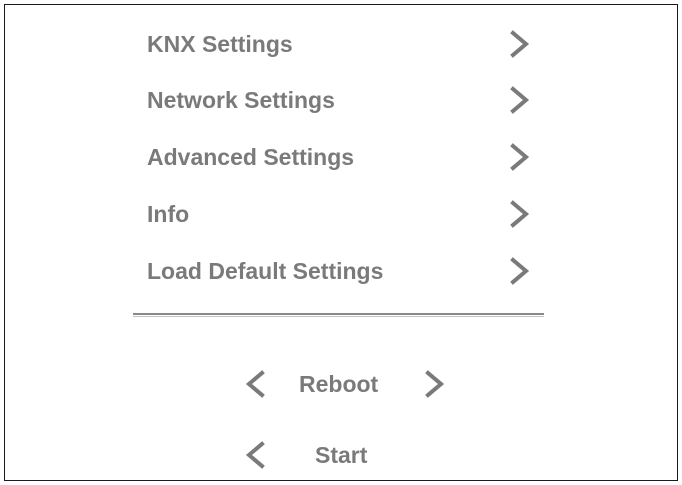  I want to click on start-label: Start, so click(341, 455).